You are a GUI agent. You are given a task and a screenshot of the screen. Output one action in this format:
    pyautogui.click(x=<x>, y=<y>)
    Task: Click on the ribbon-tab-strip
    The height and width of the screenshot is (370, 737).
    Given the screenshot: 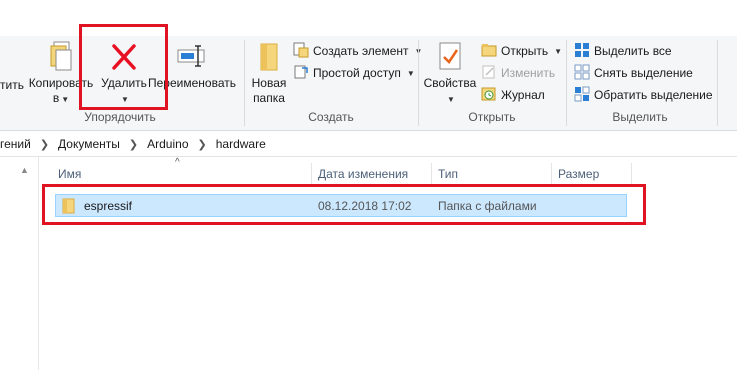 What is the action you would take?
    pyautogui.click(x=368, y=18)
    